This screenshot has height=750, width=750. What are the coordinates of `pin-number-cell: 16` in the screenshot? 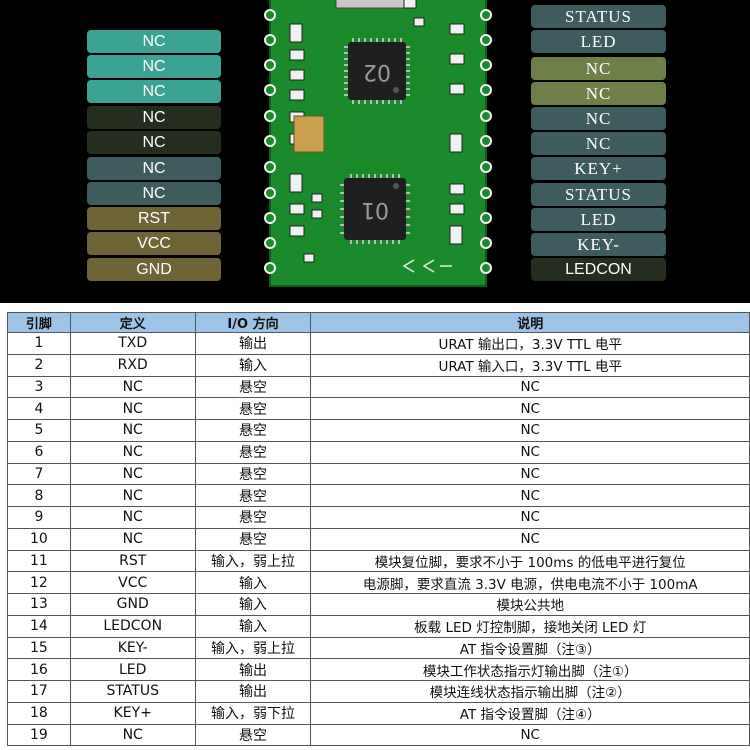 It's located at (39, 669).